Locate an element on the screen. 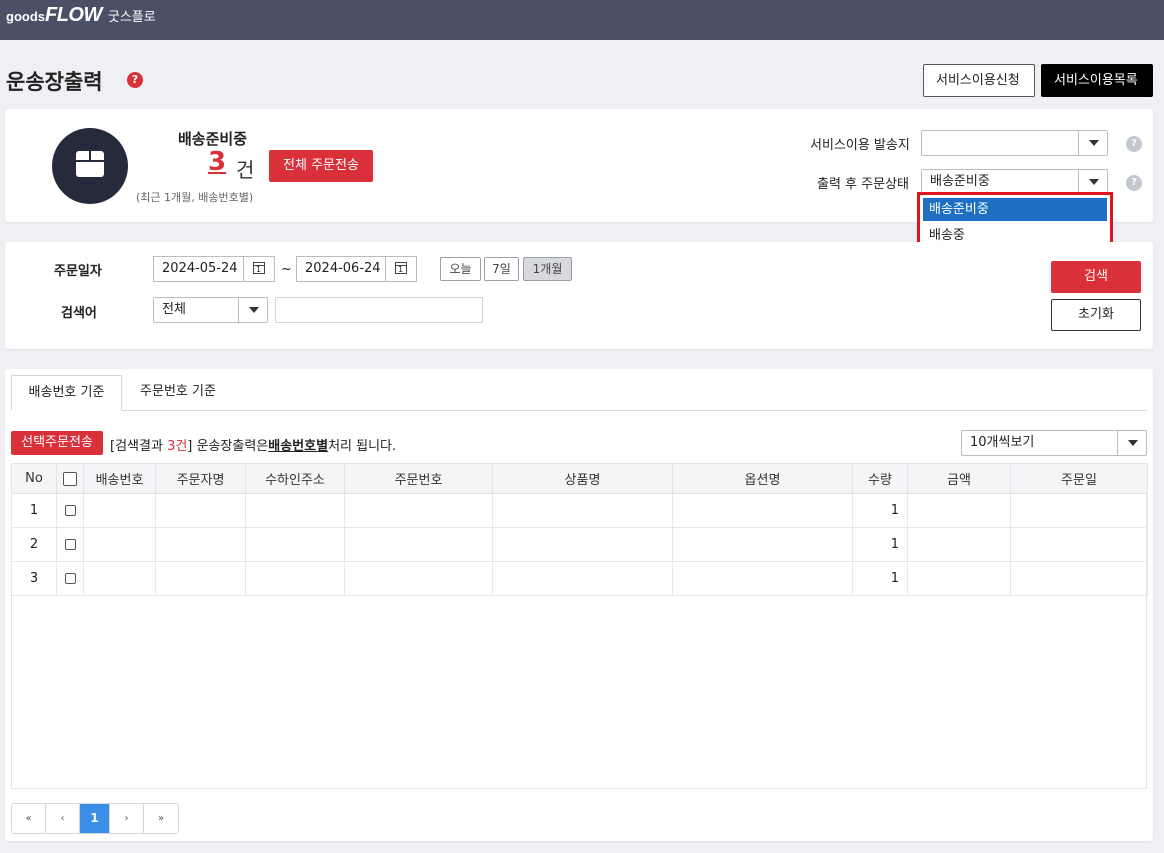  row-no: 3 is located at coordinates (34, 578).